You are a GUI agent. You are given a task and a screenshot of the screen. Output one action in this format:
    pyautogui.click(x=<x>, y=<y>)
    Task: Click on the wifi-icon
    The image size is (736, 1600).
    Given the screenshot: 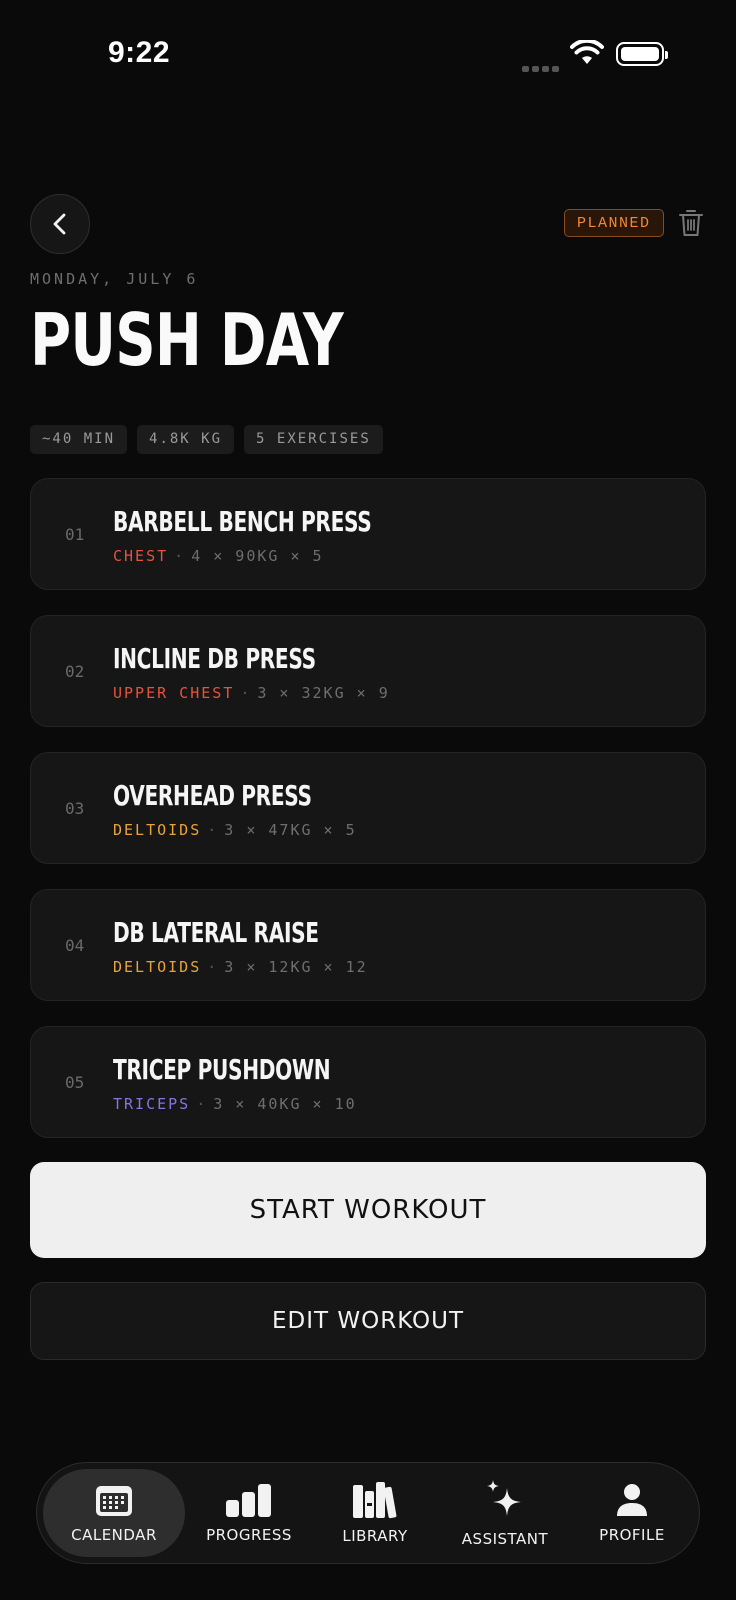 What is the action you would take?
    pyautogui.click(x=587, y=54)
    